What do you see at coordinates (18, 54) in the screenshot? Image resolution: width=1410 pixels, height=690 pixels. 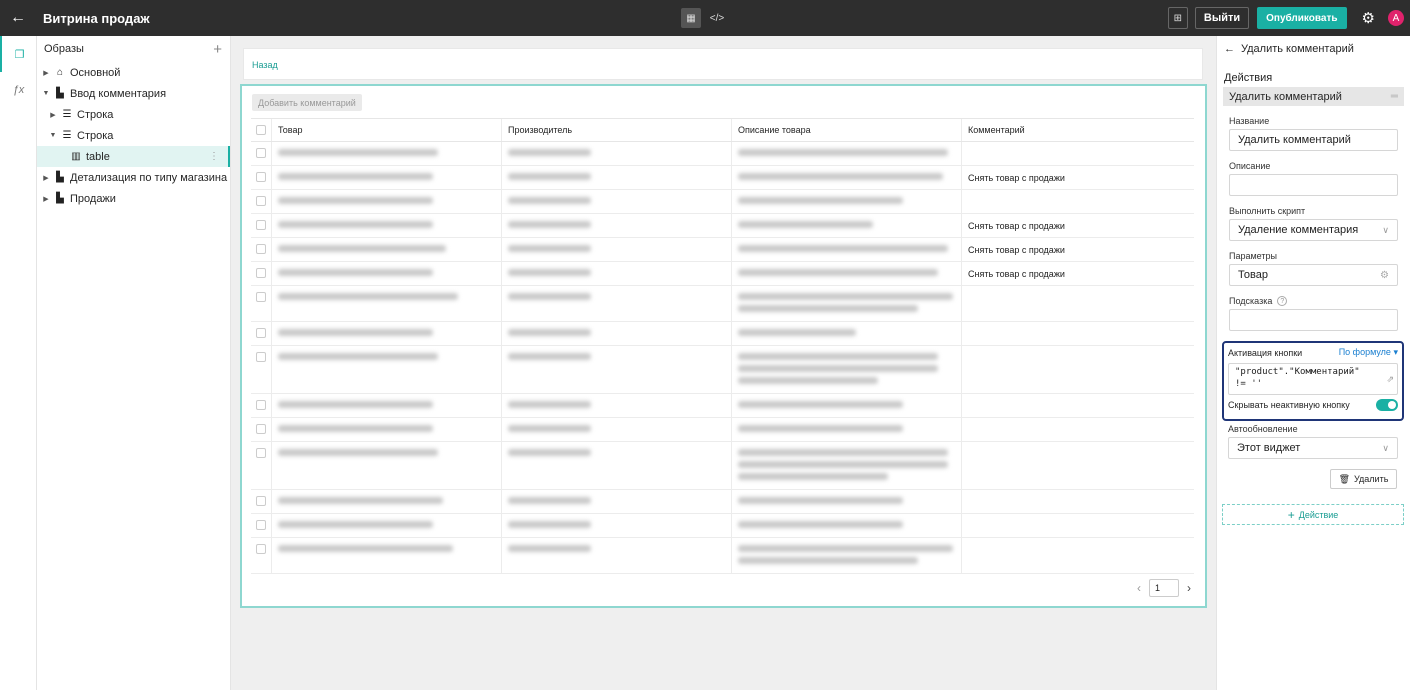 I see `pages-icon: ❐` at bounding box center [18, 54].